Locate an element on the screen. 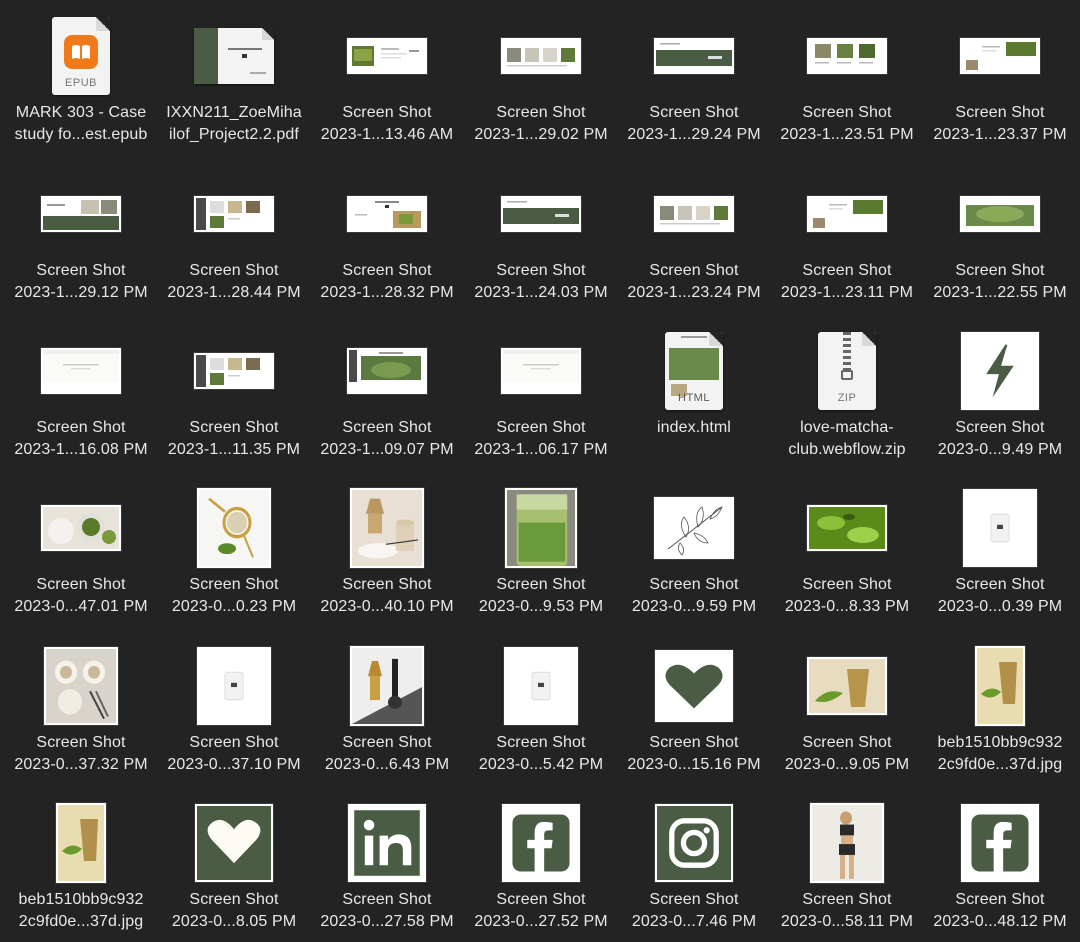 The width and height of the screenshot is (1080, 942). file-item: Screen Shot 2023-0...8.33 PM is located at coordinates (847, 557).